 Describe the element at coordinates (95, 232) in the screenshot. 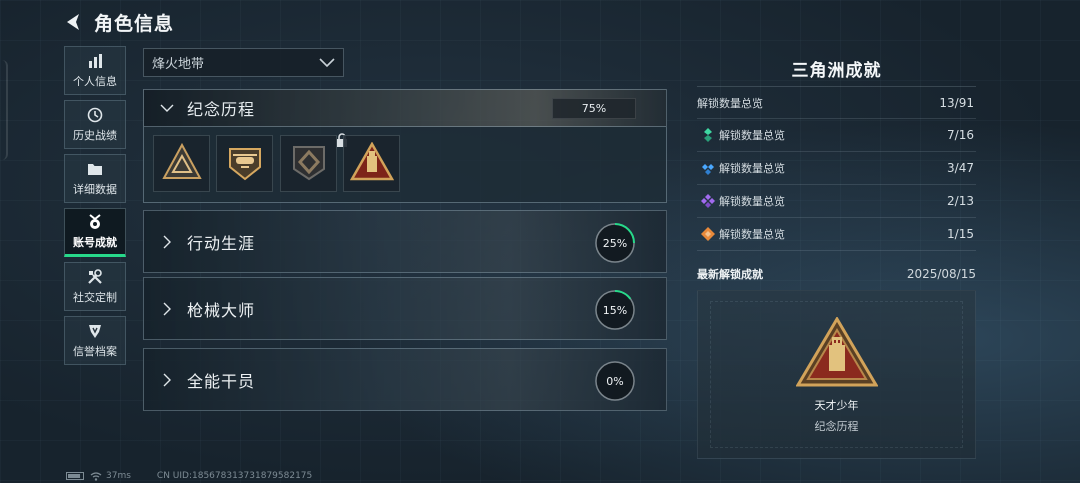

I see `sidebar-item-achievements: 账号成就` at that location.